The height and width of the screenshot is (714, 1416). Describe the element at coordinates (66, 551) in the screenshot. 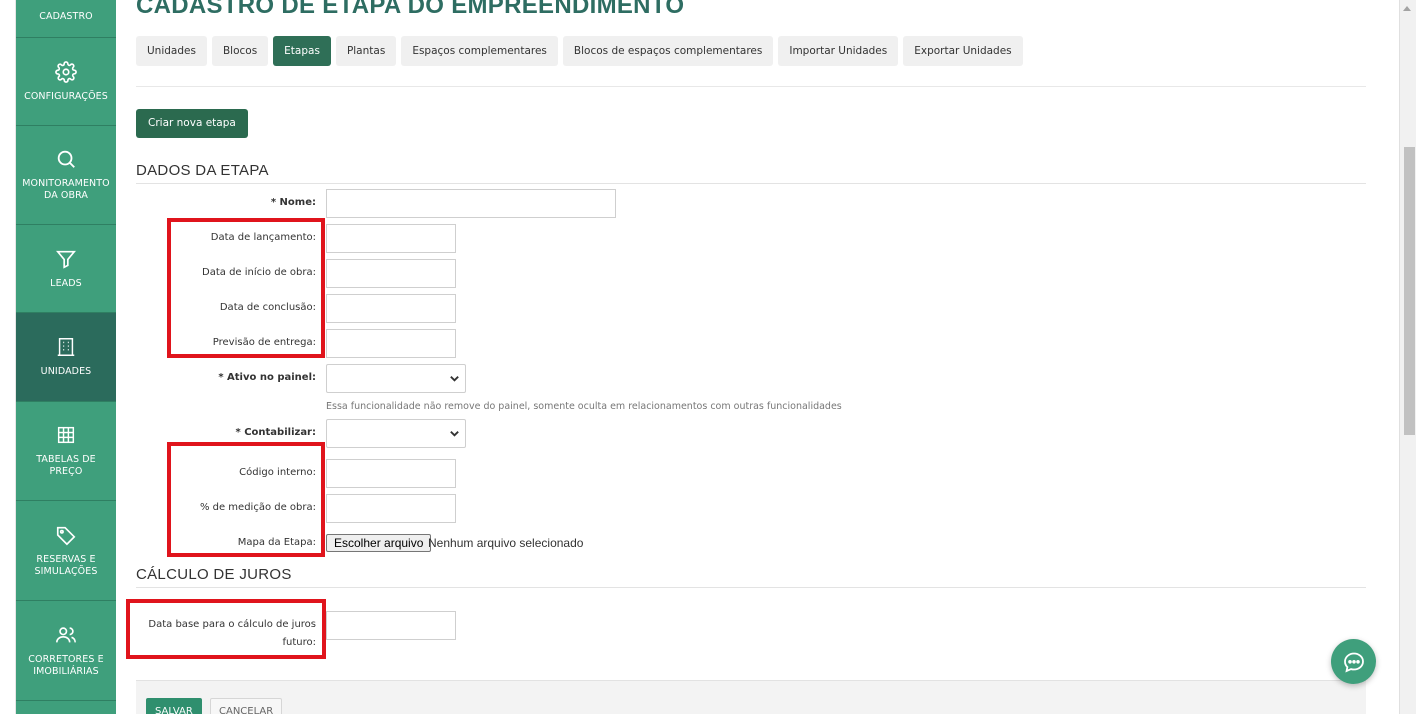

I see `sidebar-item-reservas: RESERVAS E SIMULAÇÕES` at that location.